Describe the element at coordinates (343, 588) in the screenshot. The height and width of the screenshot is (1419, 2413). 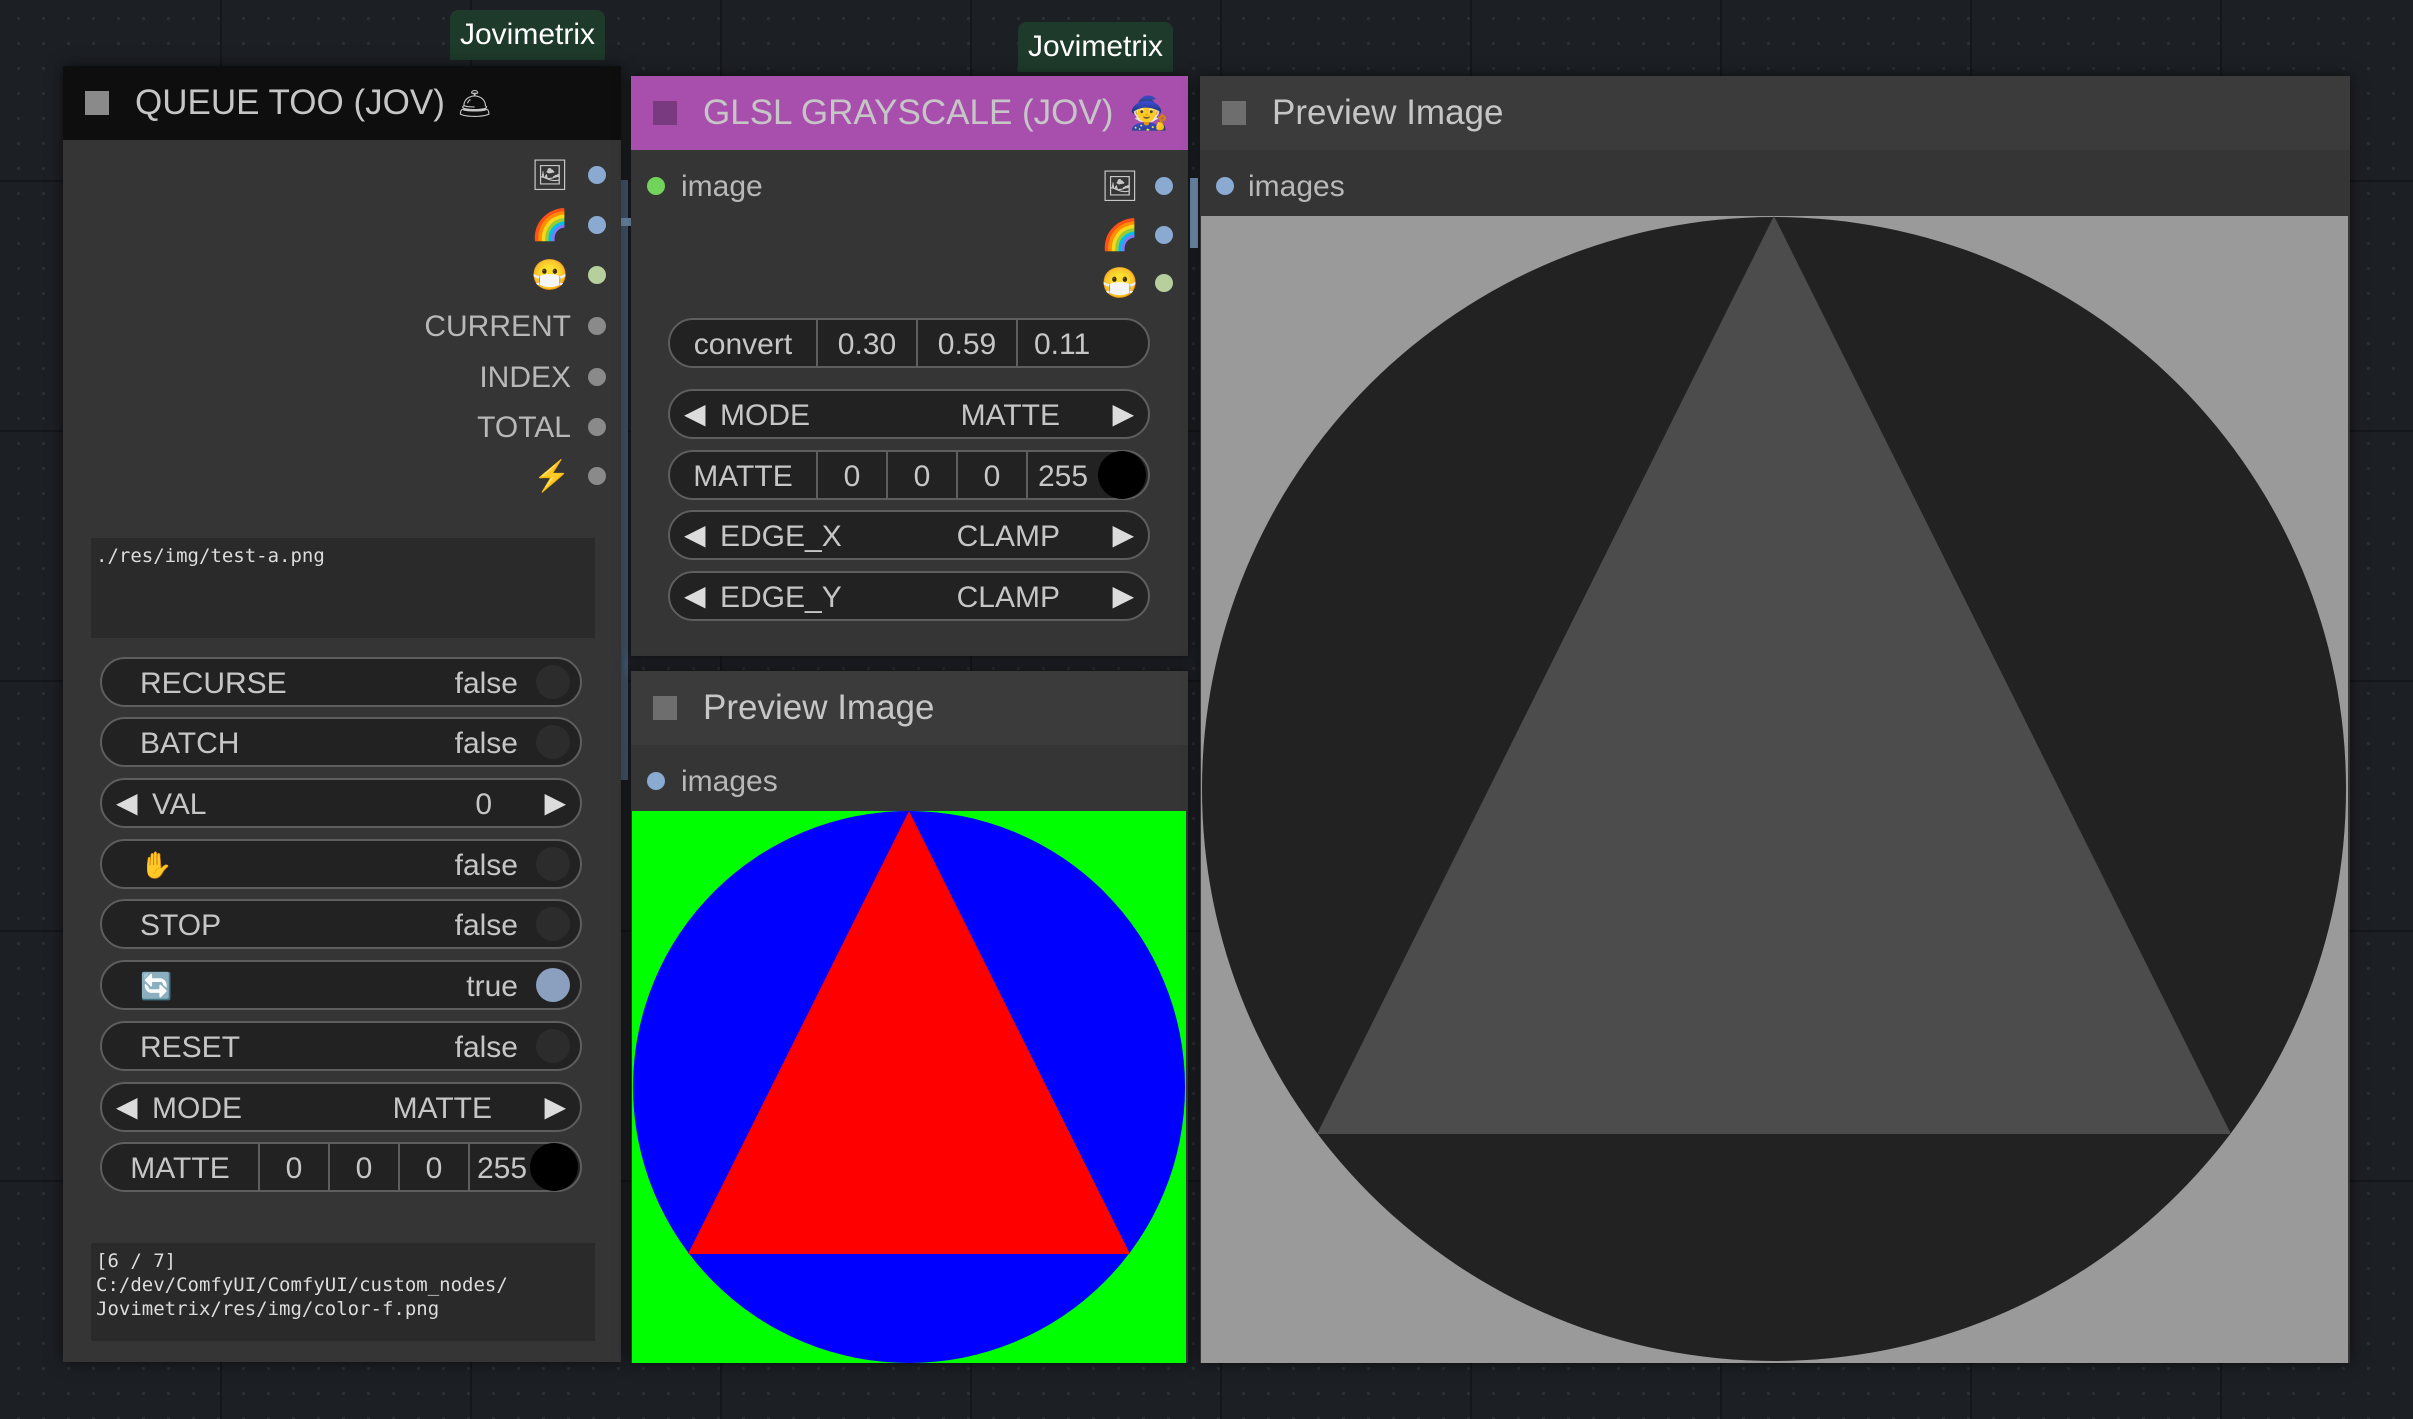
I see `path-textarea: ./res/img/test-a.png` at that location.